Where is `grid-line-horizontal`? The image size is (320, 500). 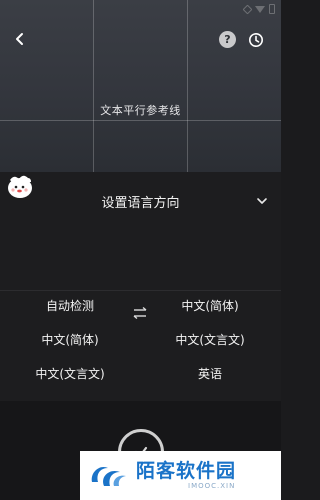
grid-line-horizontal is located at coordinates (140, 120).